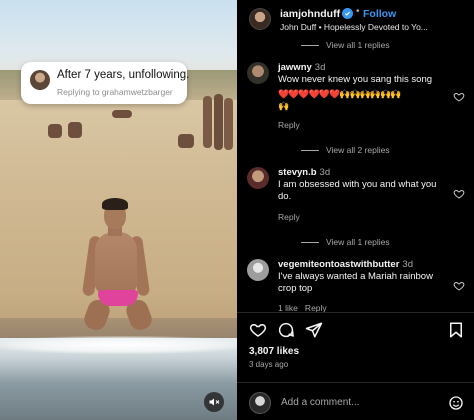 The image size is (474, 420). What do you see at coordinates (260, 19) in the screenshot?
I see `author-avatar` at bounding box center [260, 19].